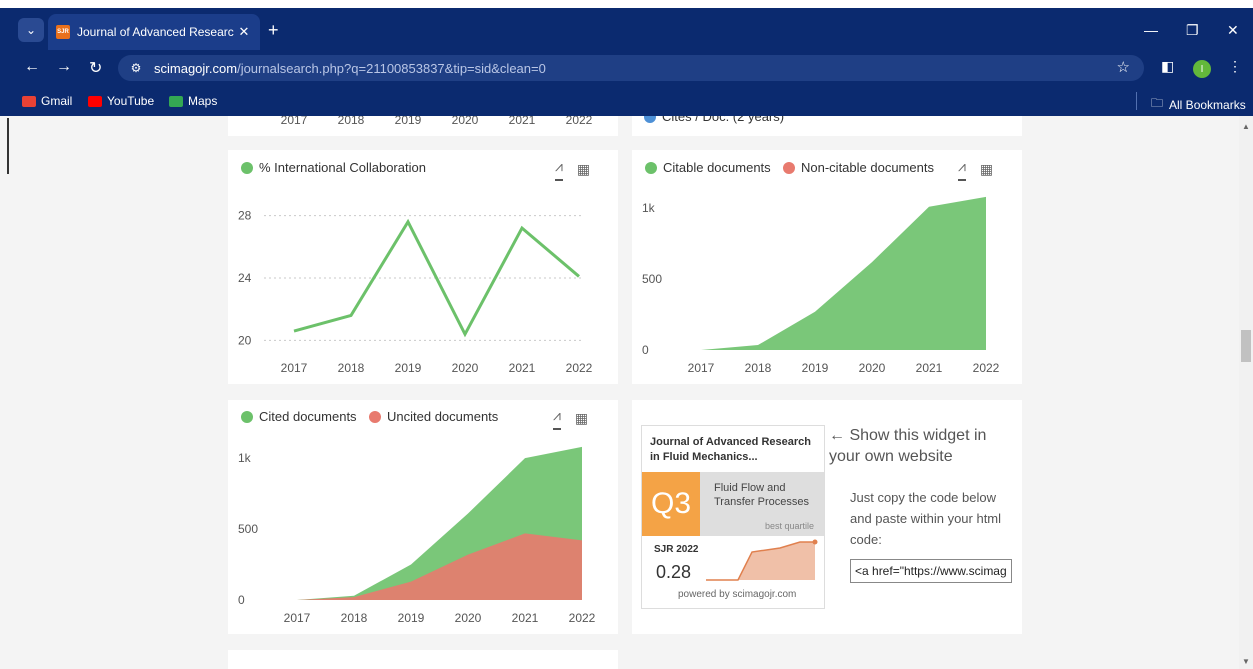 Image resolution: width=1253 pixels, height=669 pixels. I want to click on widget-code-field: <a href="https://www.scimag, so click(931, 571).